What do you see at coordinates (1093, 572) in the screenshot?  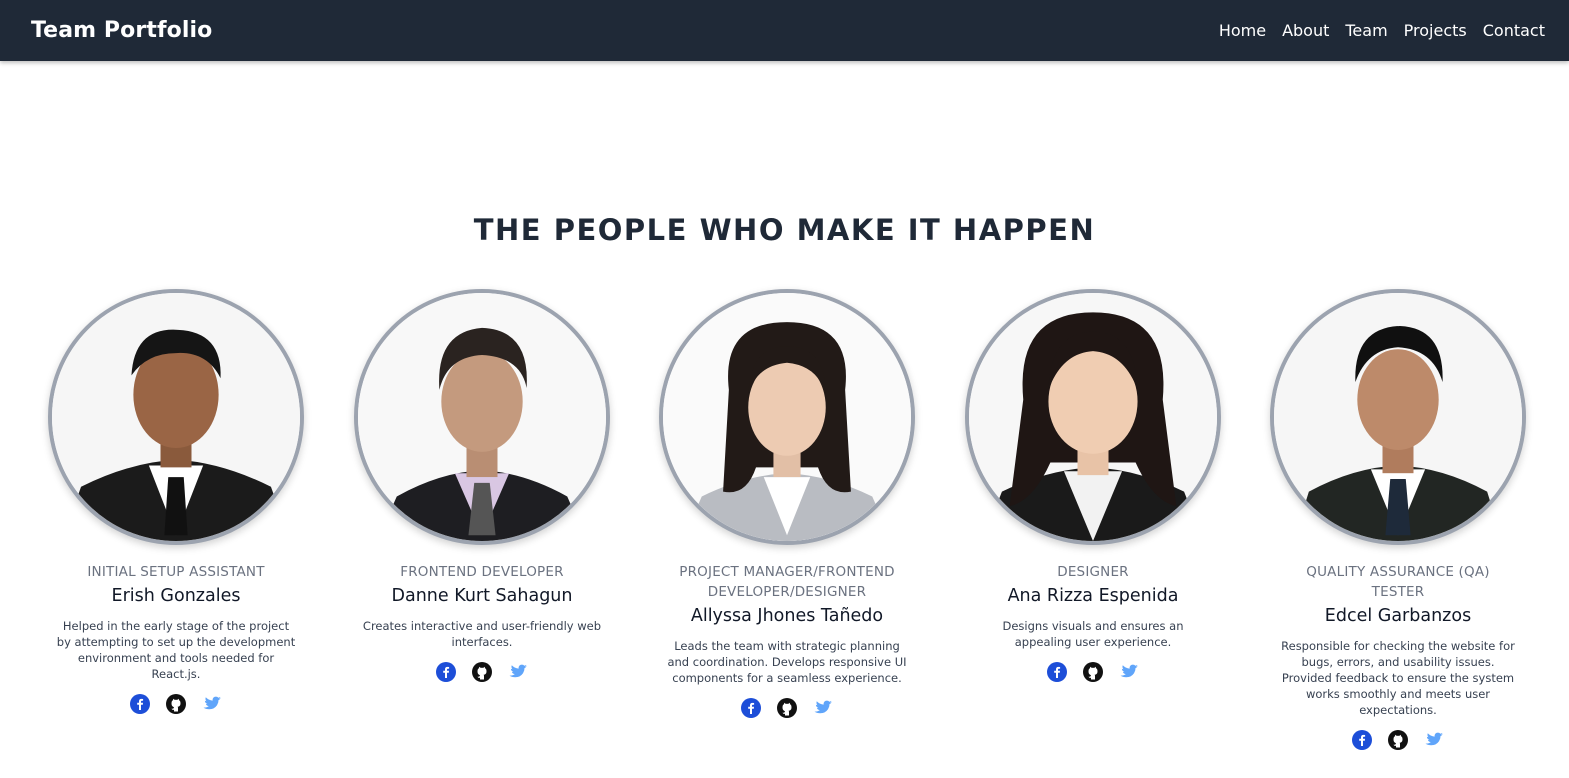 I see `member-role: Designer` at bounding box center [1093, 572].